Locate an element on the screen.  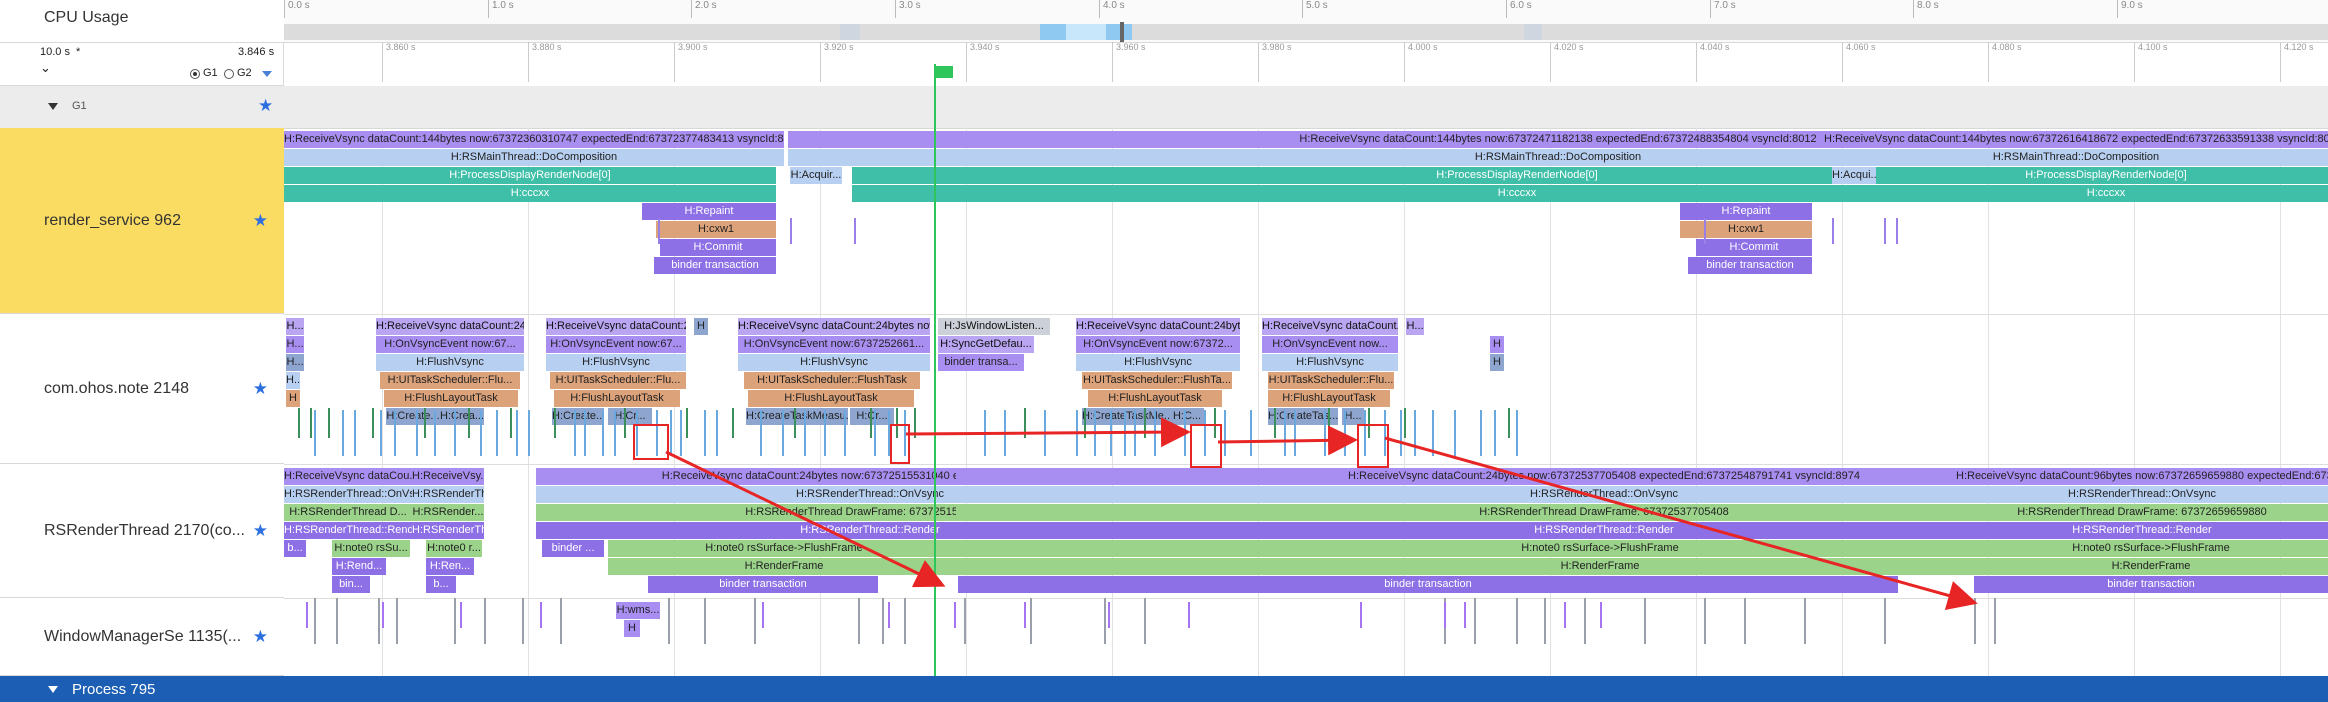
flag-marker-icon is located at coordinates (944, 72).